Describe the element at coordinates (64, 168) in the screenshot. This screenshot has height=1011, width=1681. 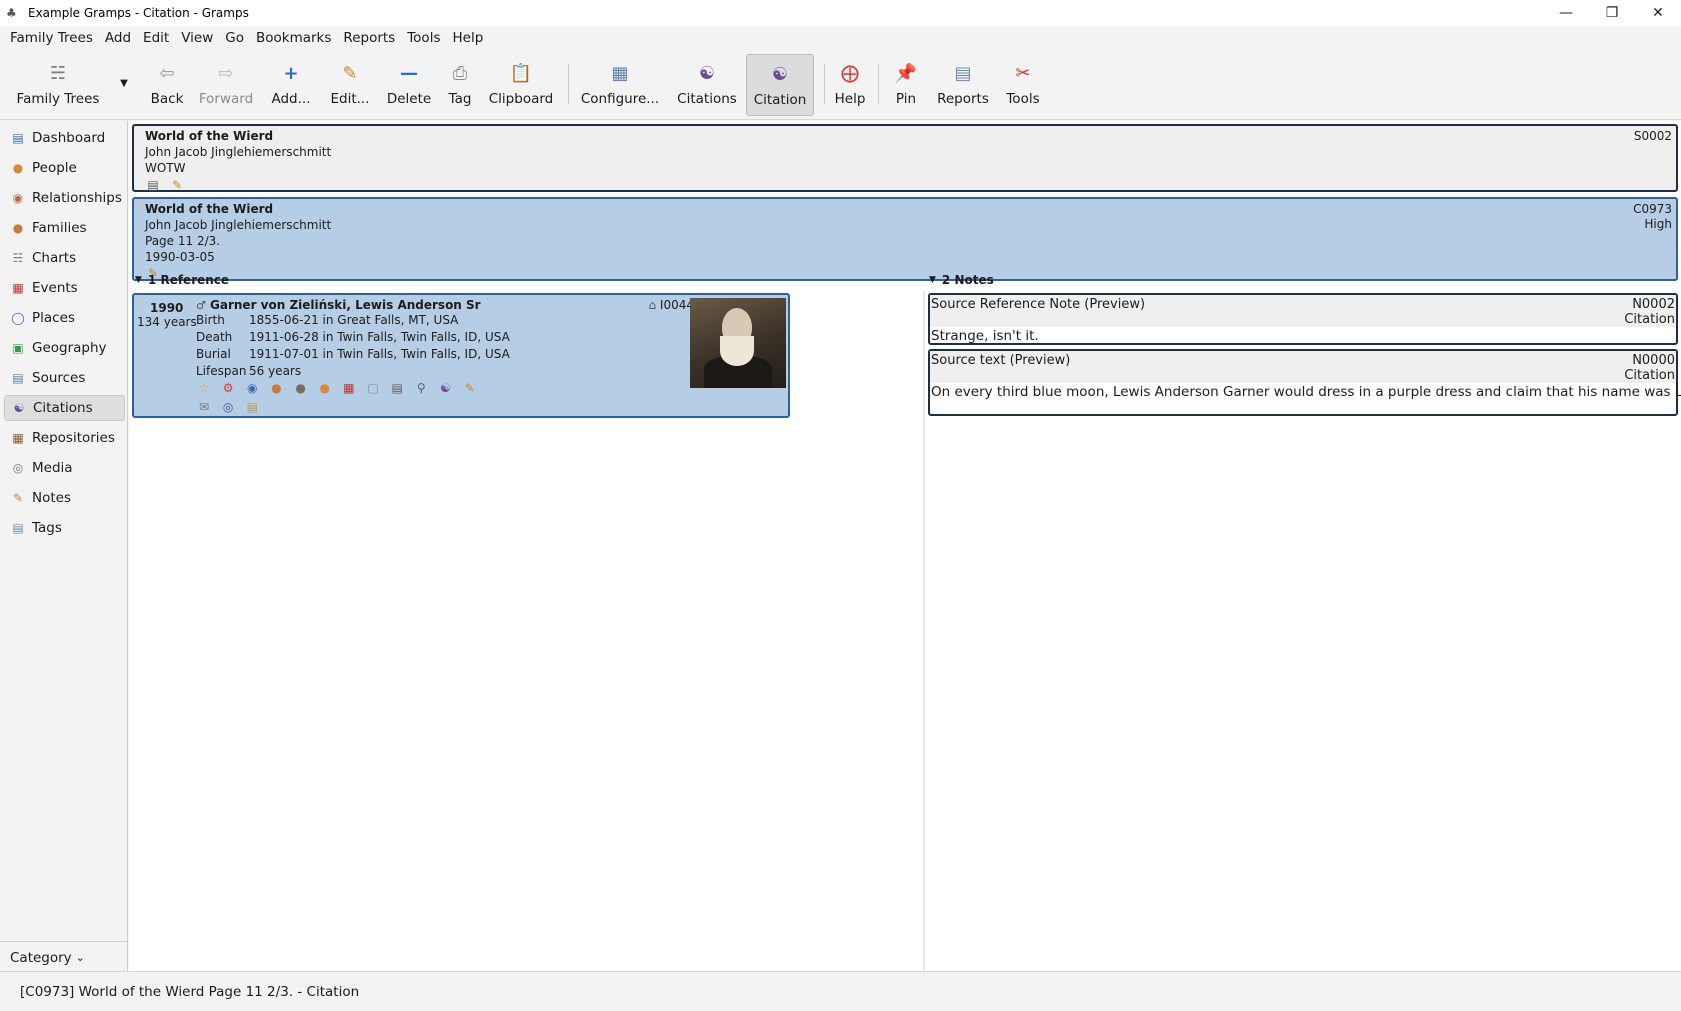
I see `sidebar-item-people: ● People` at that location.